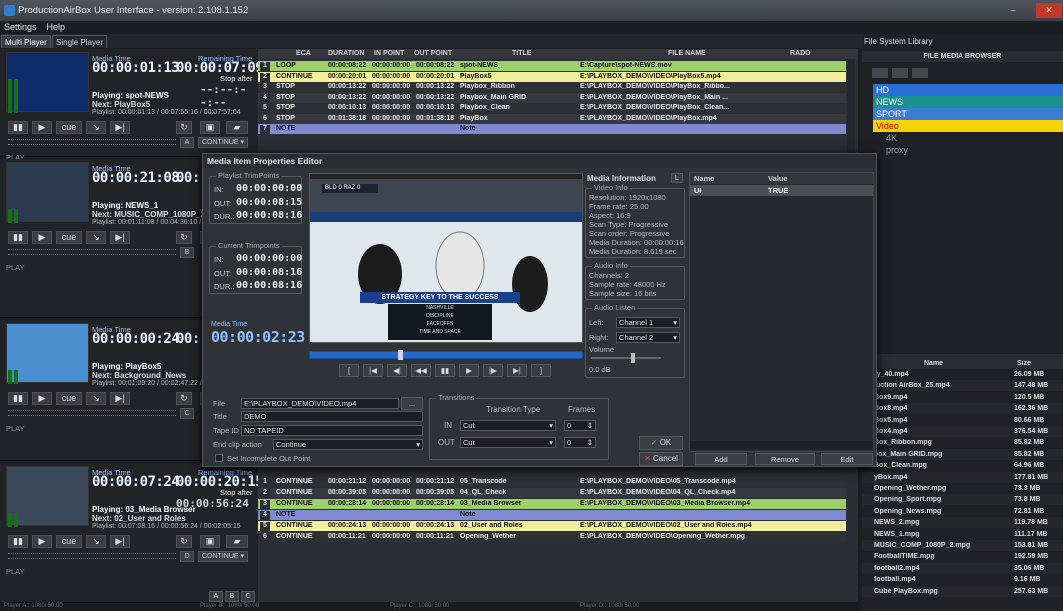  What do you see at coordinates (400, 355) in the screenshot?
I see `timeline-playhead` at bounding box center [400, 355].